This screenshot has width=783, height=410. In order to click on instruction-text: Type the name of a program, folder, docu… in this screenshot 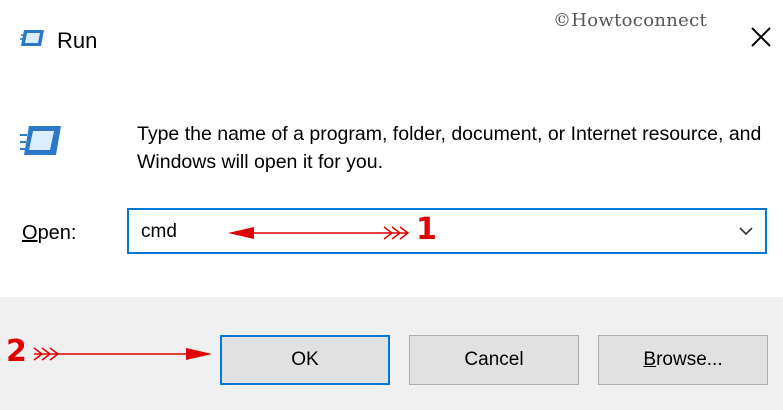, I will do `click(449, 148)`.